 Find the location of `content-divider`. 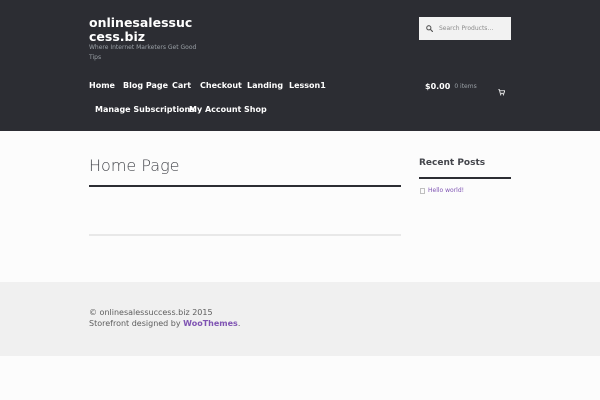

content-divider is located at coordinates (245, 235).